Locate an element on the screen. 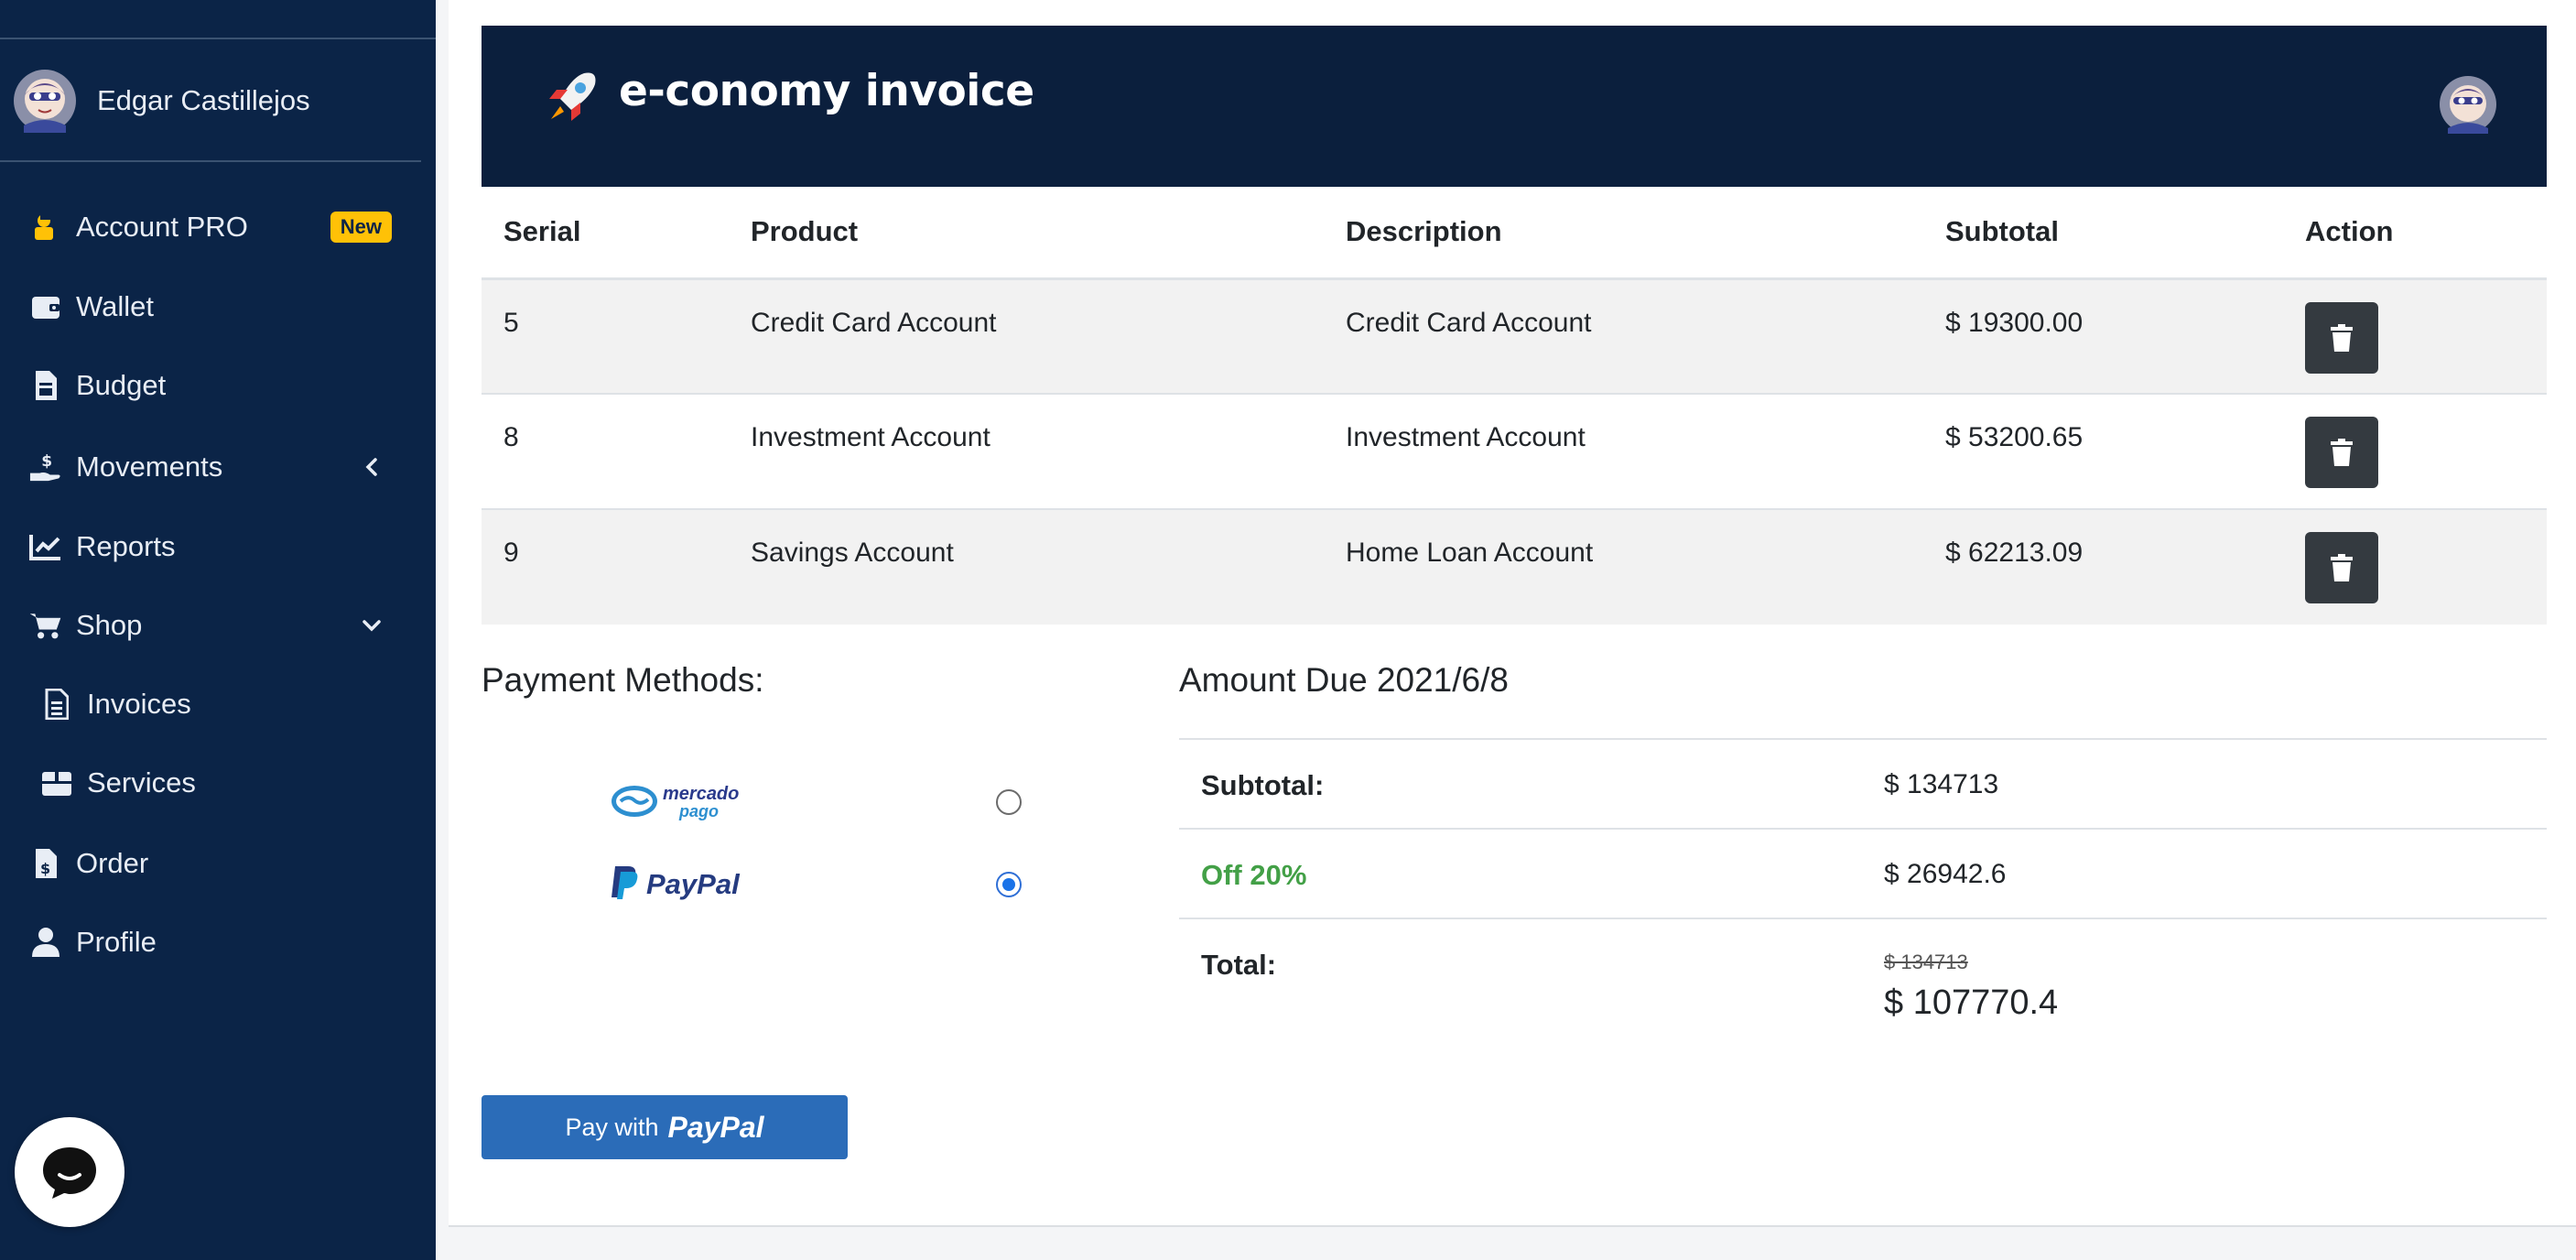 Image resolution: width=2576 pixels, height=1260 pixels. column-header-subtotal: Subtotal is located at coordinates (2103, 233).